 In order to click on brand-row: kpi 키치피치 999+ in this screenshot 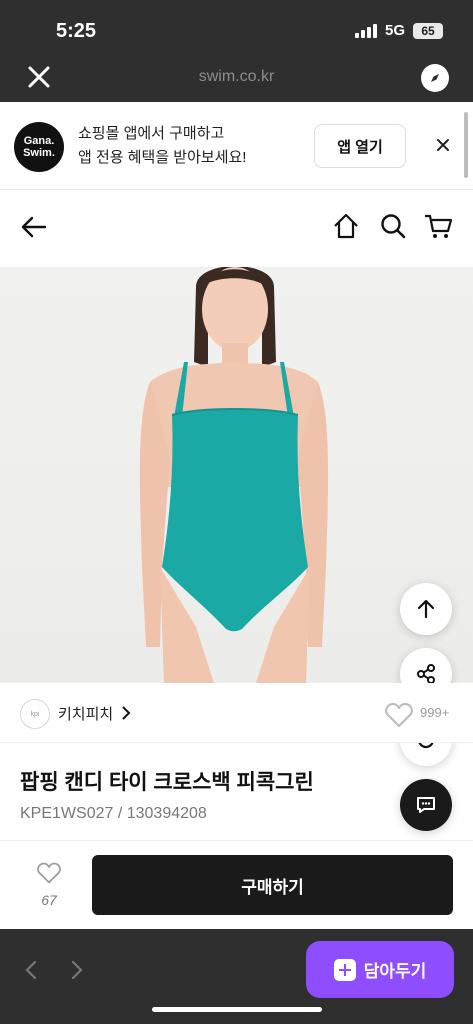, I will do `click(236, 713)`.